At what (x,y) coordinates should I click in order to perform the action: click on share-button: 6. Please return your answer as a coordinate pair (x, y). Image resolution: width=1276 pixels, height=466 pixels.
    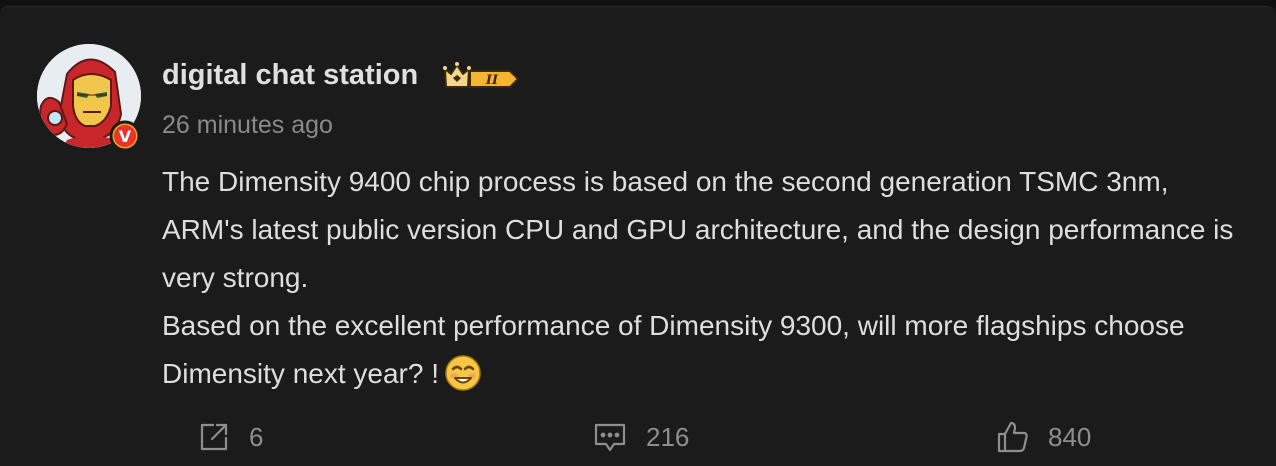
    Looking at the image, I should click on (230, 437).